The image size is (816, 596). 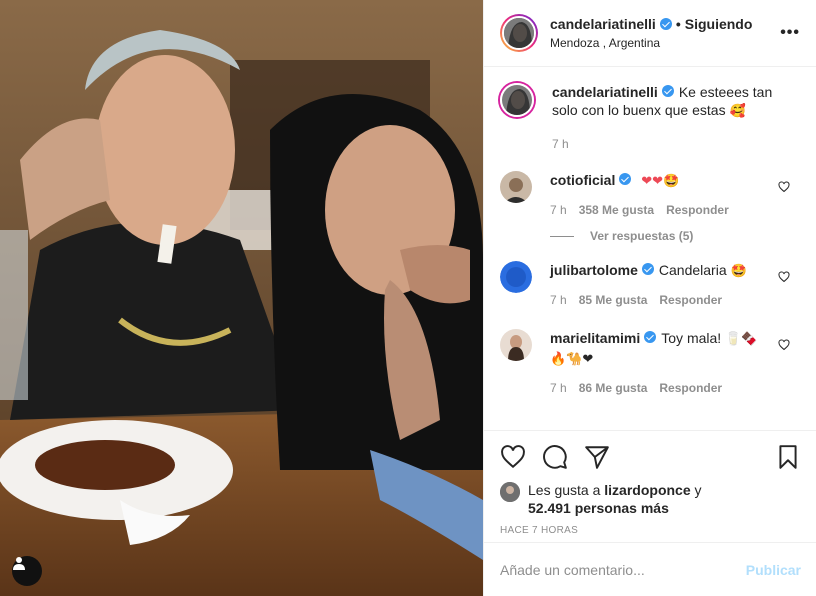 What do you see at coordinates (660, 181) in the screenshot?
I see `comment-emoji: ❤❤🤩` at bounding box center [660, 181].